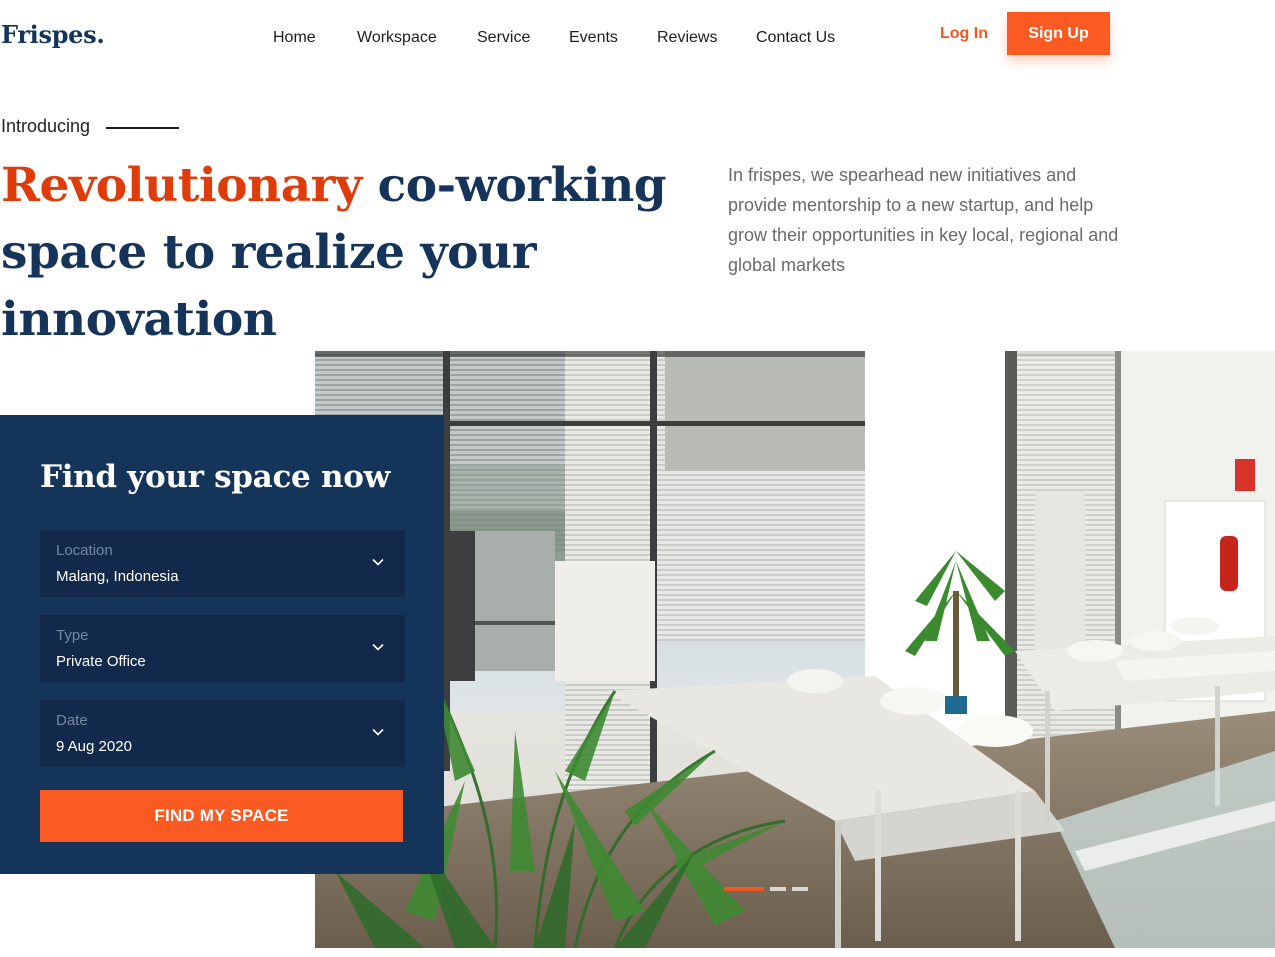 This screenshot has width=1275, height=957. What do you see at coordinates (117, 576) in the screenshot?
I see `location-value: Malang, Indonesia` at bounding box center [117, 576].